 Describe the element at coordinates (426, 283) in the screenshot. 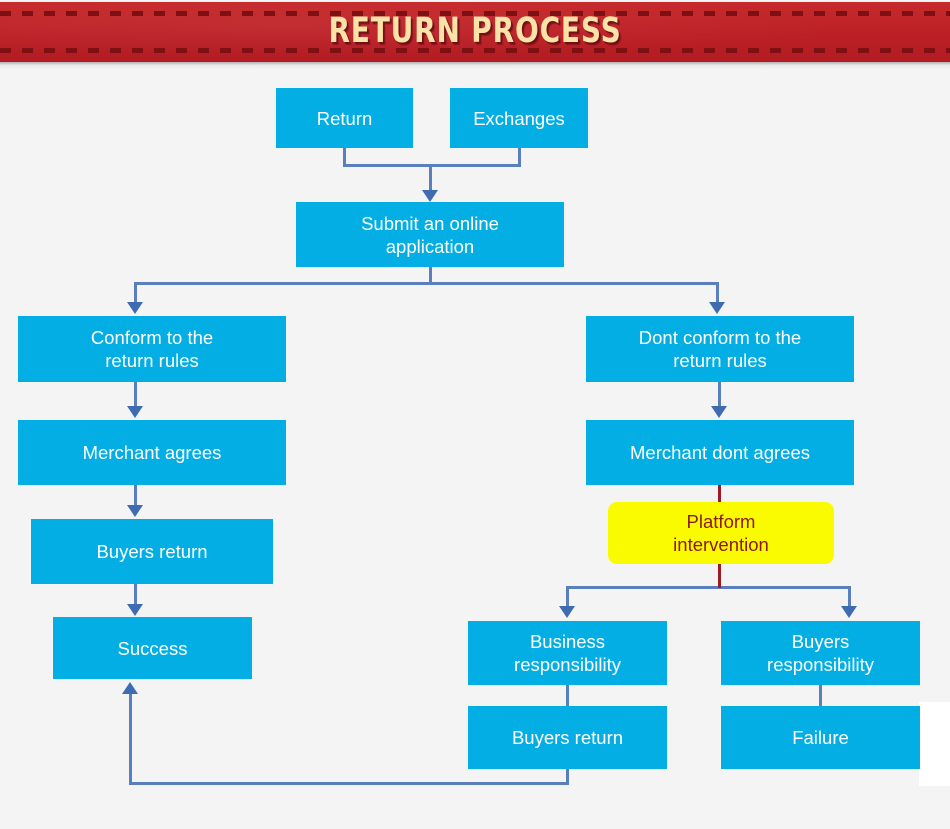

I see `edge-split-bar` at that location.